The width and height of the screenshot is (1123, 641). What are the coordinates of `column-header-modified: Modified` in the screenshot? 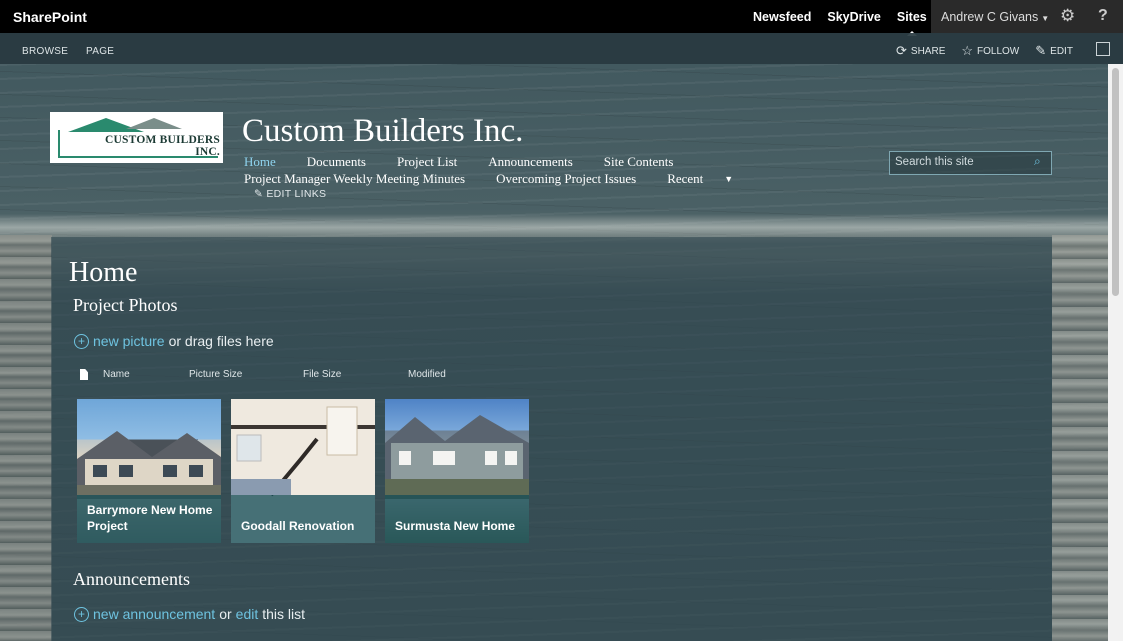 It's located at (427, 374).